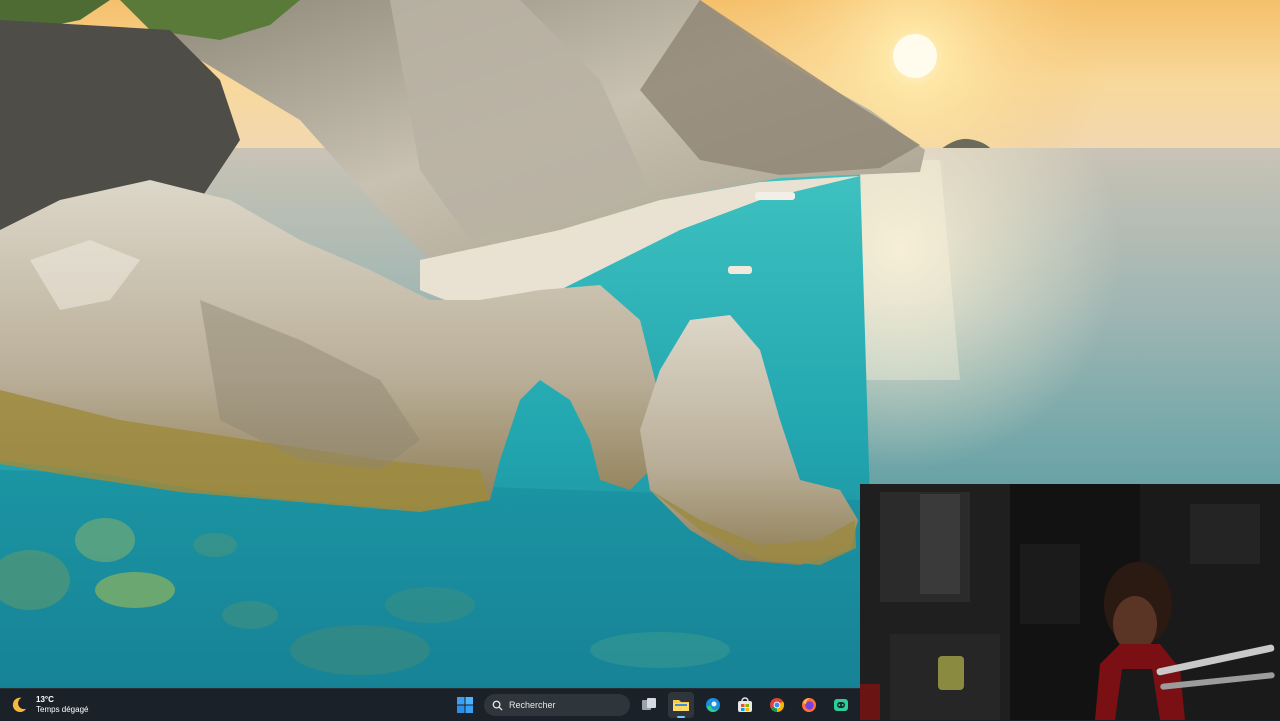  I want to click on firefox-button, so click(809, 705).